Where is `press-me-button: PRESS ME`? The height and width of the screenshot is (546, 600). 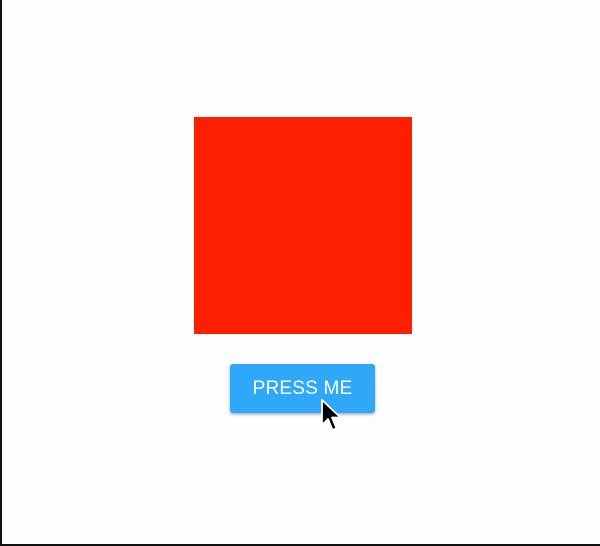 press-me-button: PRESS ME is located at coordinates (302, 388).